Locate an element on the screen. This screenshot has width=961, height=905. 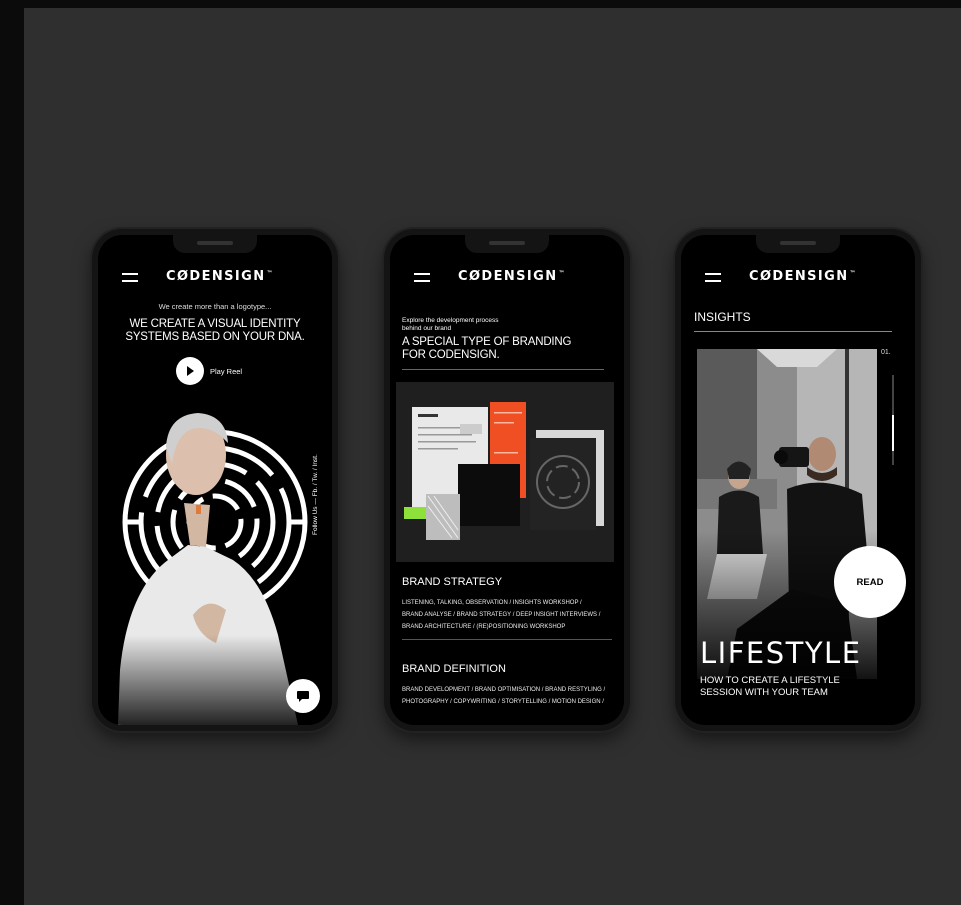
brand-definition-title: BRAND DEFINITION is located at coordinates (454, 669).